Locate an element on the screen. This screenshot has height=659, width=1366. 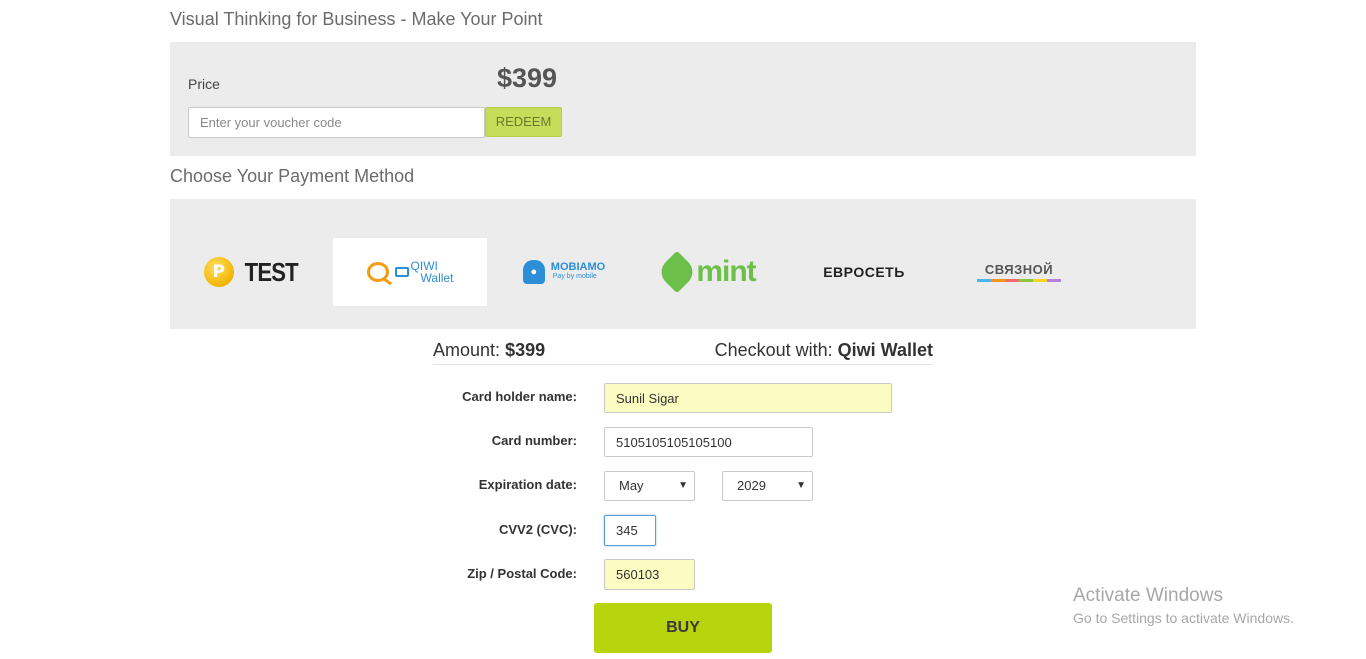
qiwi-q-icon is located at coordinates (377, 272).